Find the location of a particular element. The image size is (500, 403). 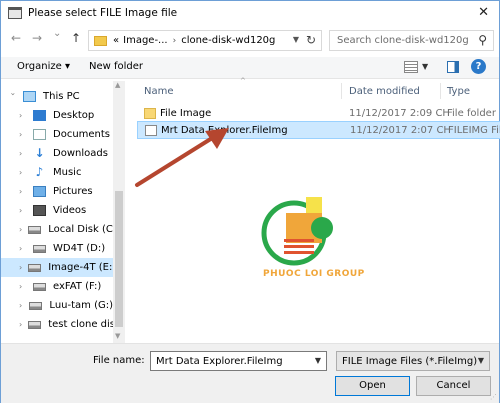

scroll-up-icon: ▲ is located at coordinates (117, 85).